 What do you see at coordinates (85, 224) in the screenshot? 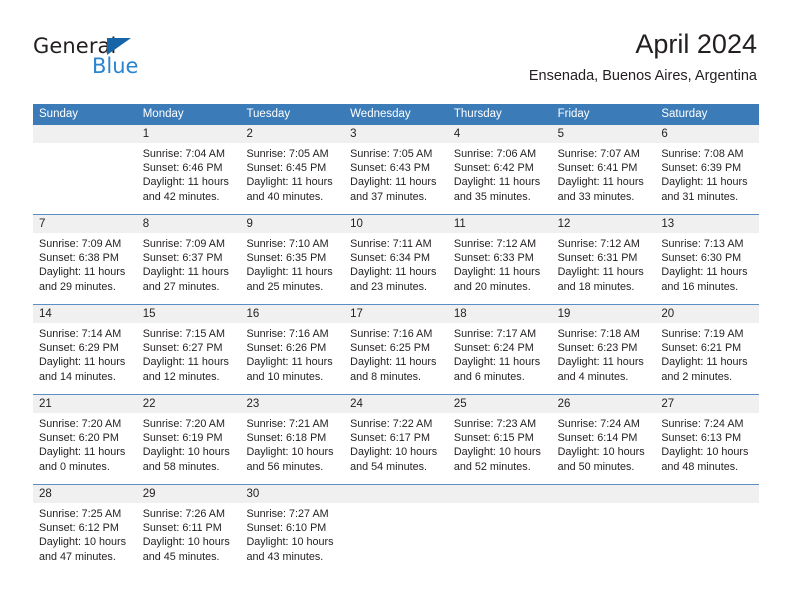
I see `day-number: 7` at bounding box center [85, 224].